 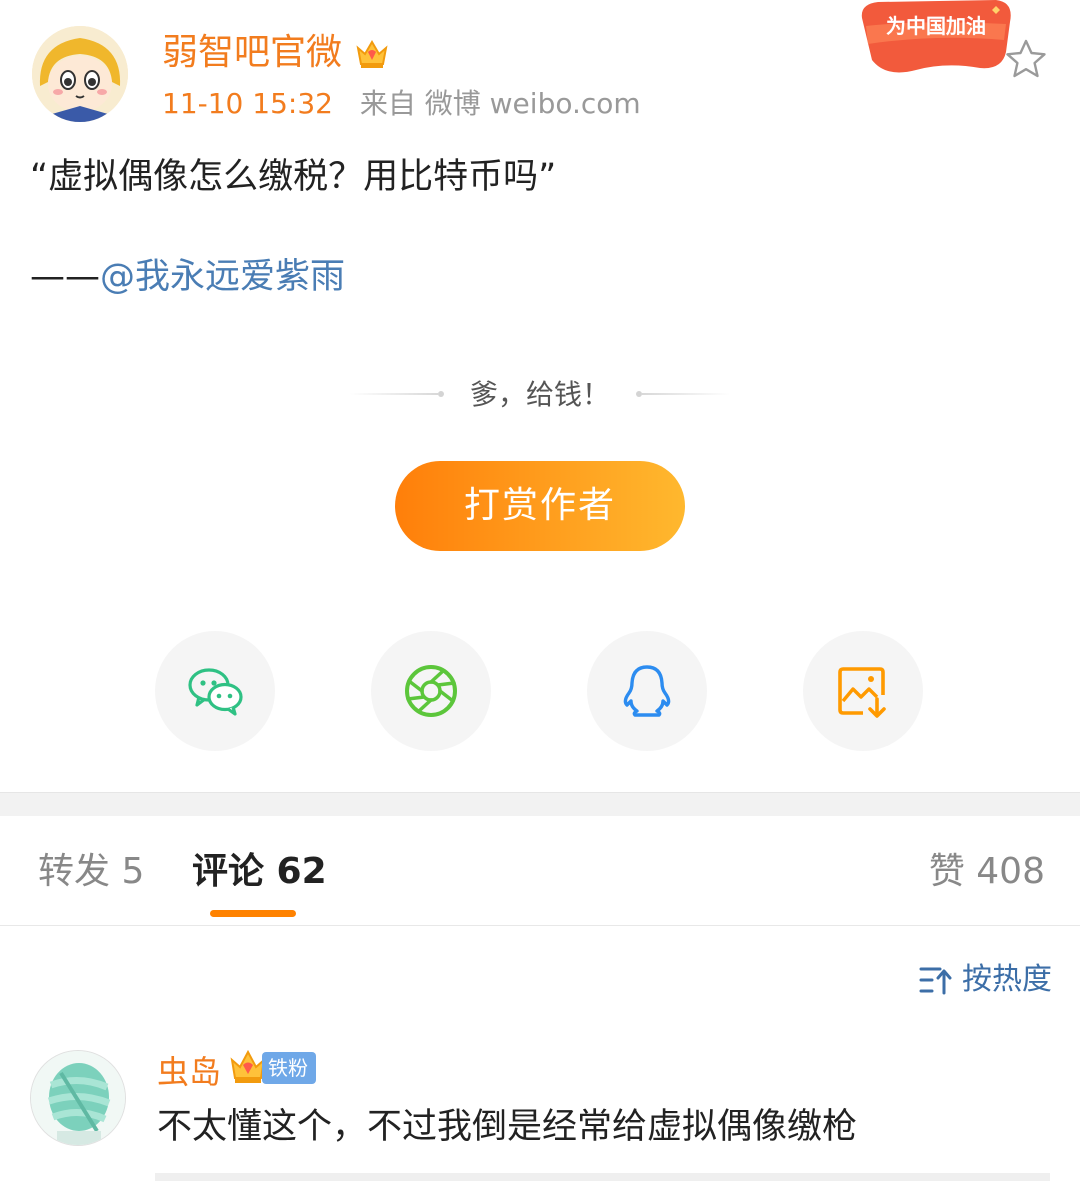 I want to click on post-text: “虚拟偶像怎么缴税？用比特币吗”, so click(x=293, y=177).